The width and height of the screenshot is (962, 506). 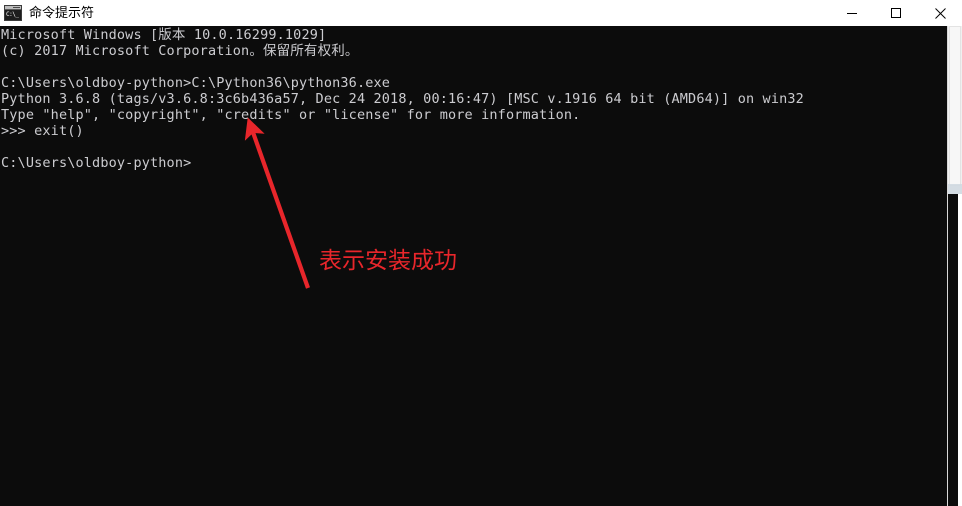 What do you see at coordinates (954, 266) in the screenshot?
I see `vertical-scrollbar` at bounding box center [954, 266].